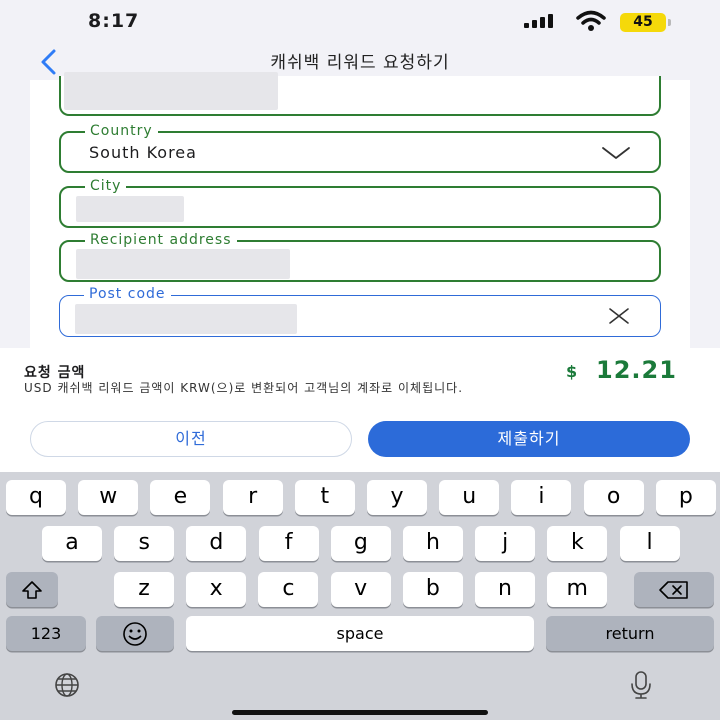  Describe the element at coordinates (144, 543) in the screenshot. I see `key-s: s` at that location.